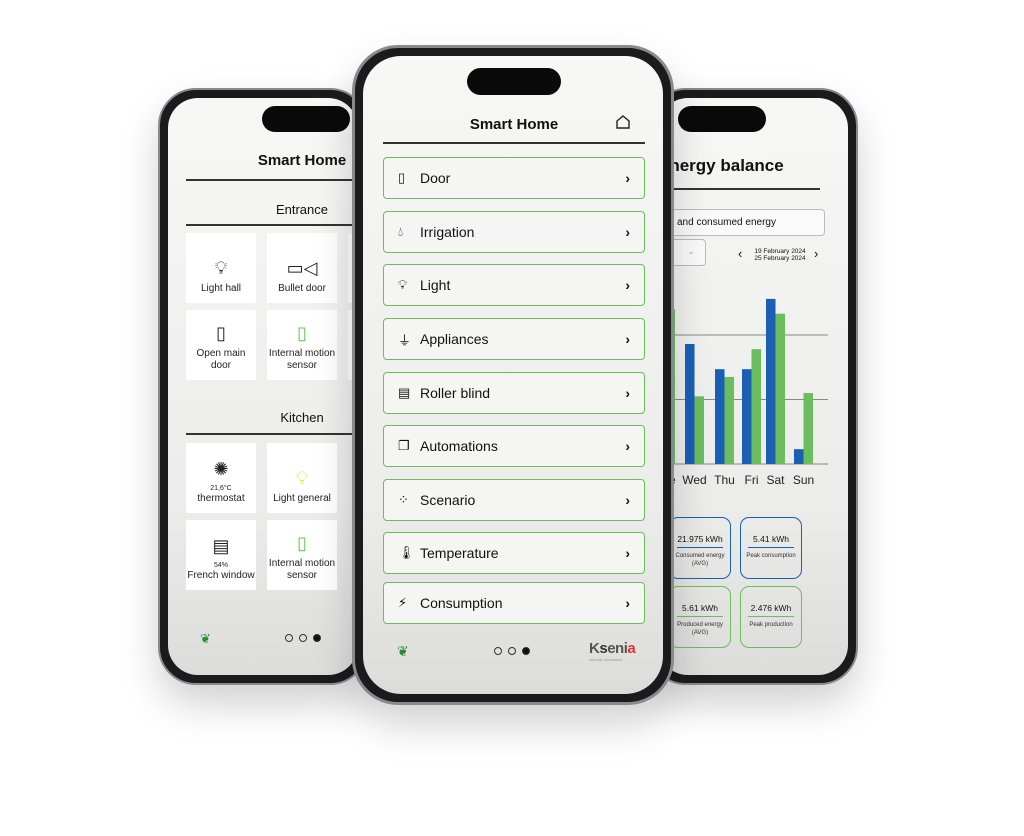  What do you see at coordinates (756, 406) in the screenshot?
I see `bar-fri-produced` at bounding box center [756, 406].